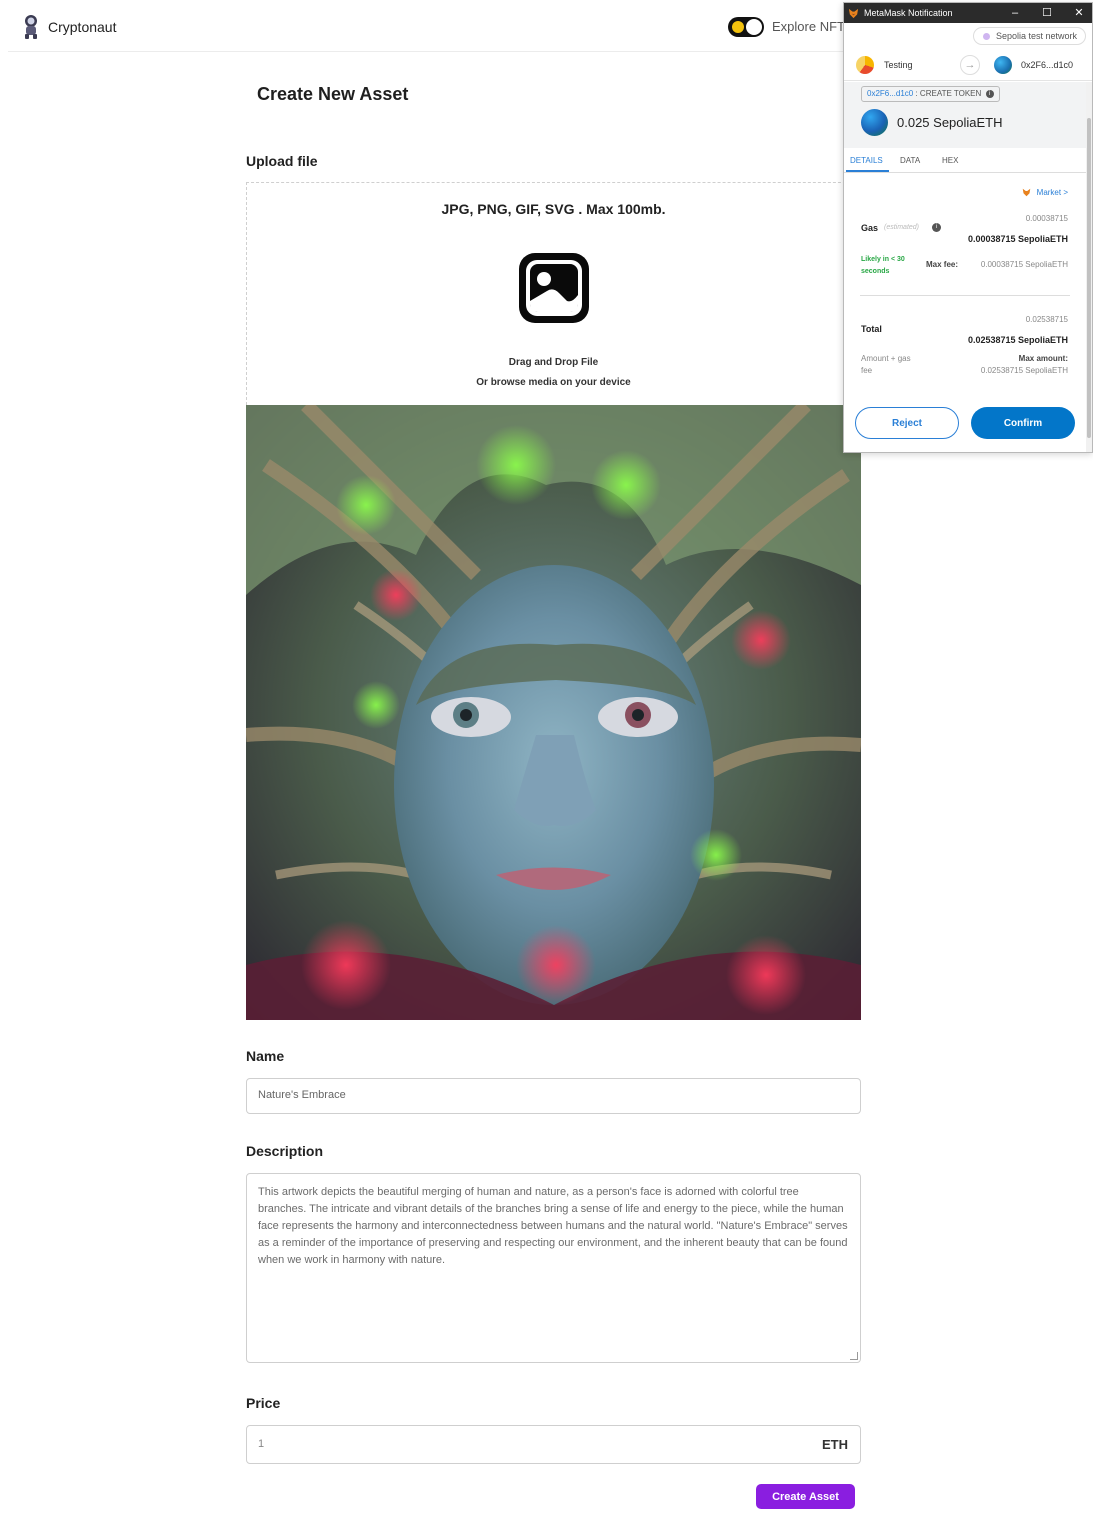 This screenshot has width=1093, height=1536. I want to click on reject-button: Reject, so click(907, 423).